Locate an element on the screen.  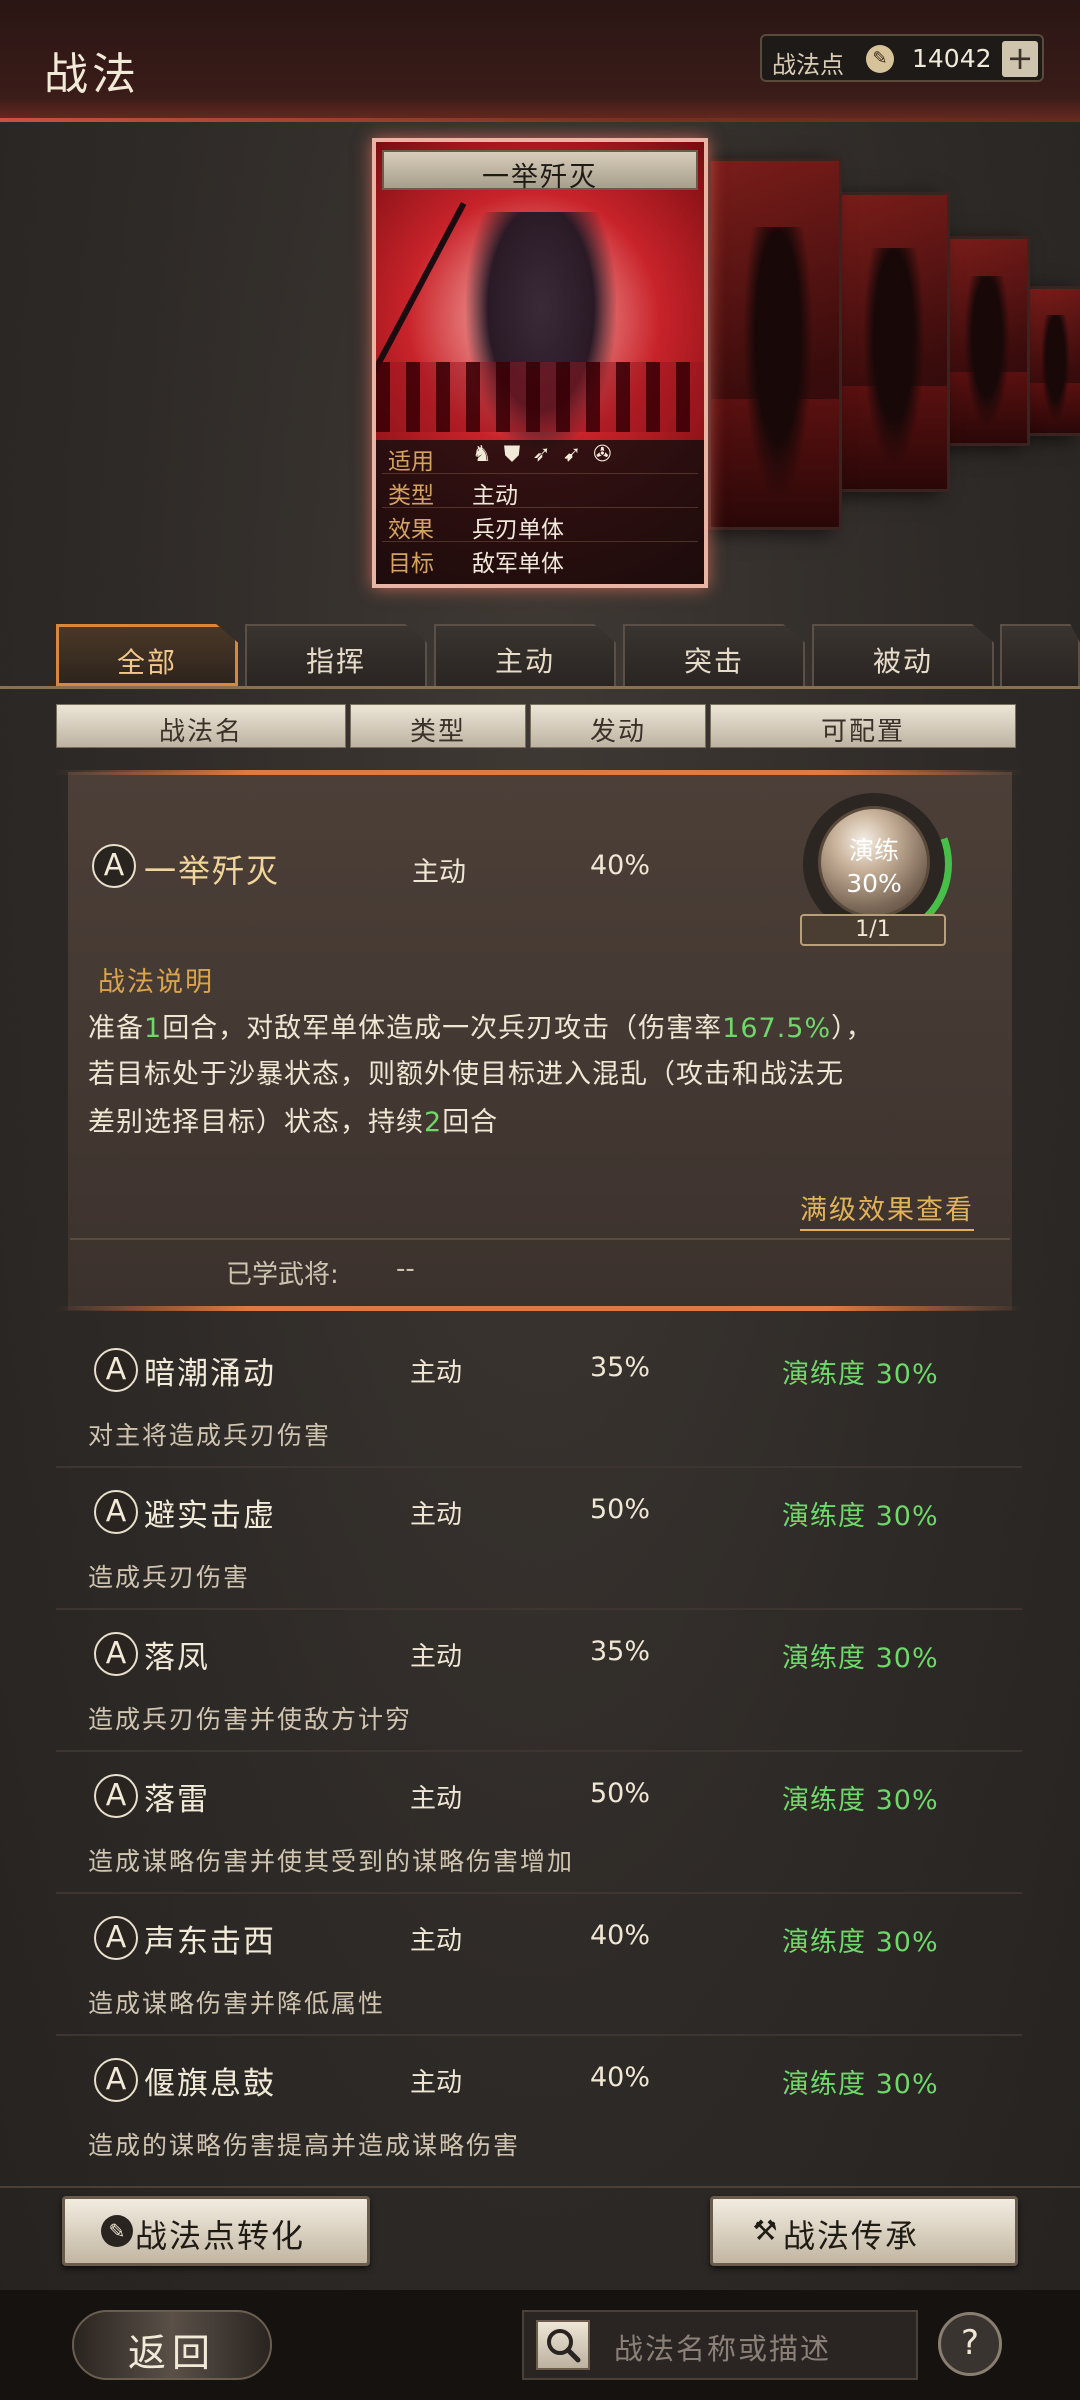
tactic-name: 偃旗息鼓 is located at coordinates (210, 2084).